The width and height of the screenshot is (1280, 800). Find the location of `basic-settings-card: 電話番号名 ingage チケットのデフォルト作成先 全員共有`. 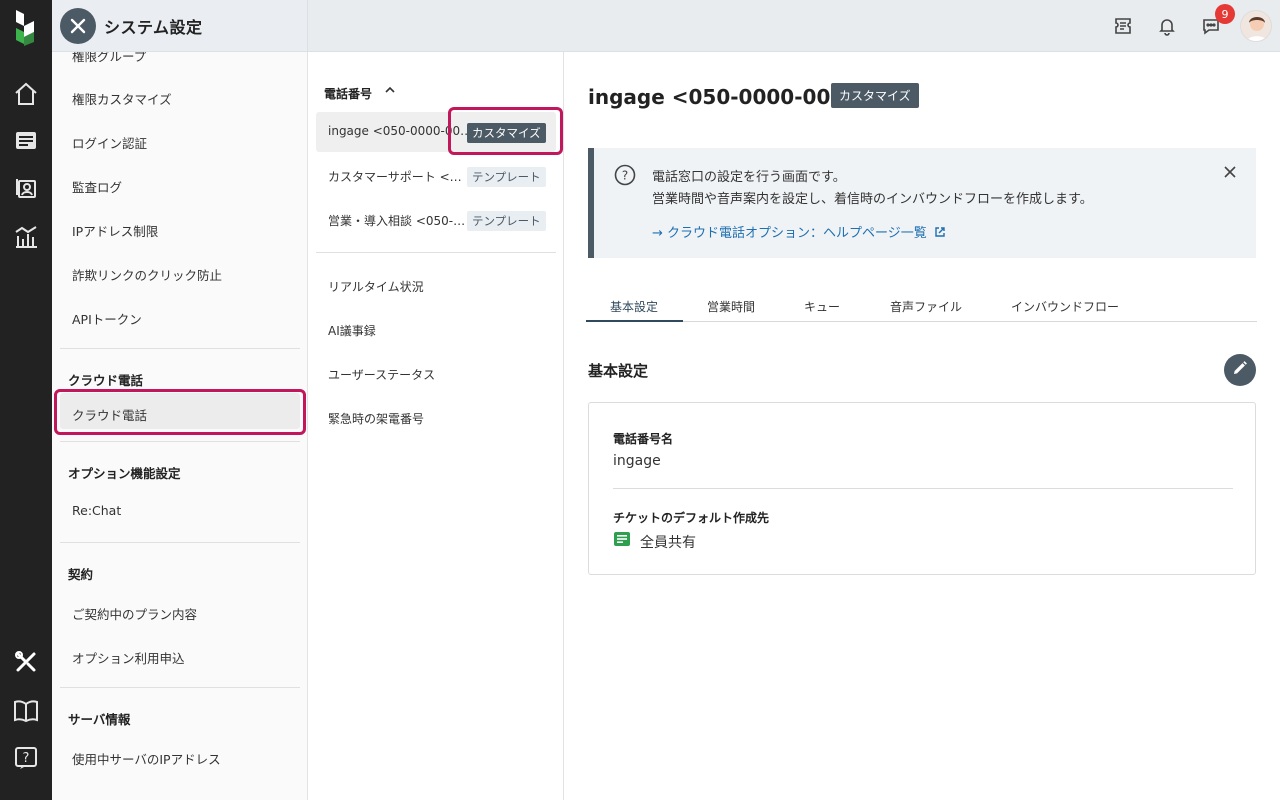

basic-settings-card: 電話番号名 ingage チケットのデフォルト作成先 全員共有 is located at coordinates (922, 488).